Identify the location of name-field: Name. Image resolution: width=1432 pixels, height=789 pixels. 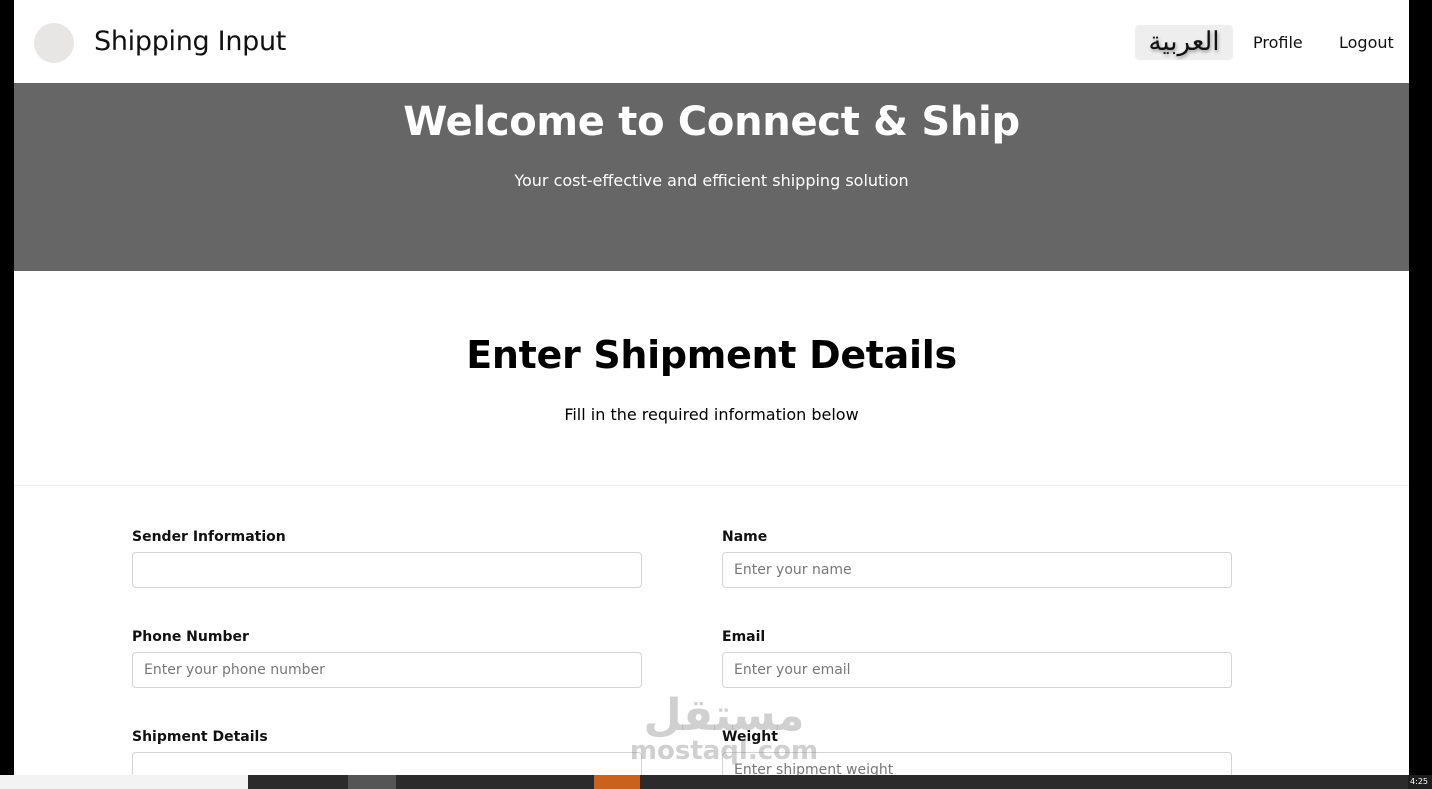
(977, 558).